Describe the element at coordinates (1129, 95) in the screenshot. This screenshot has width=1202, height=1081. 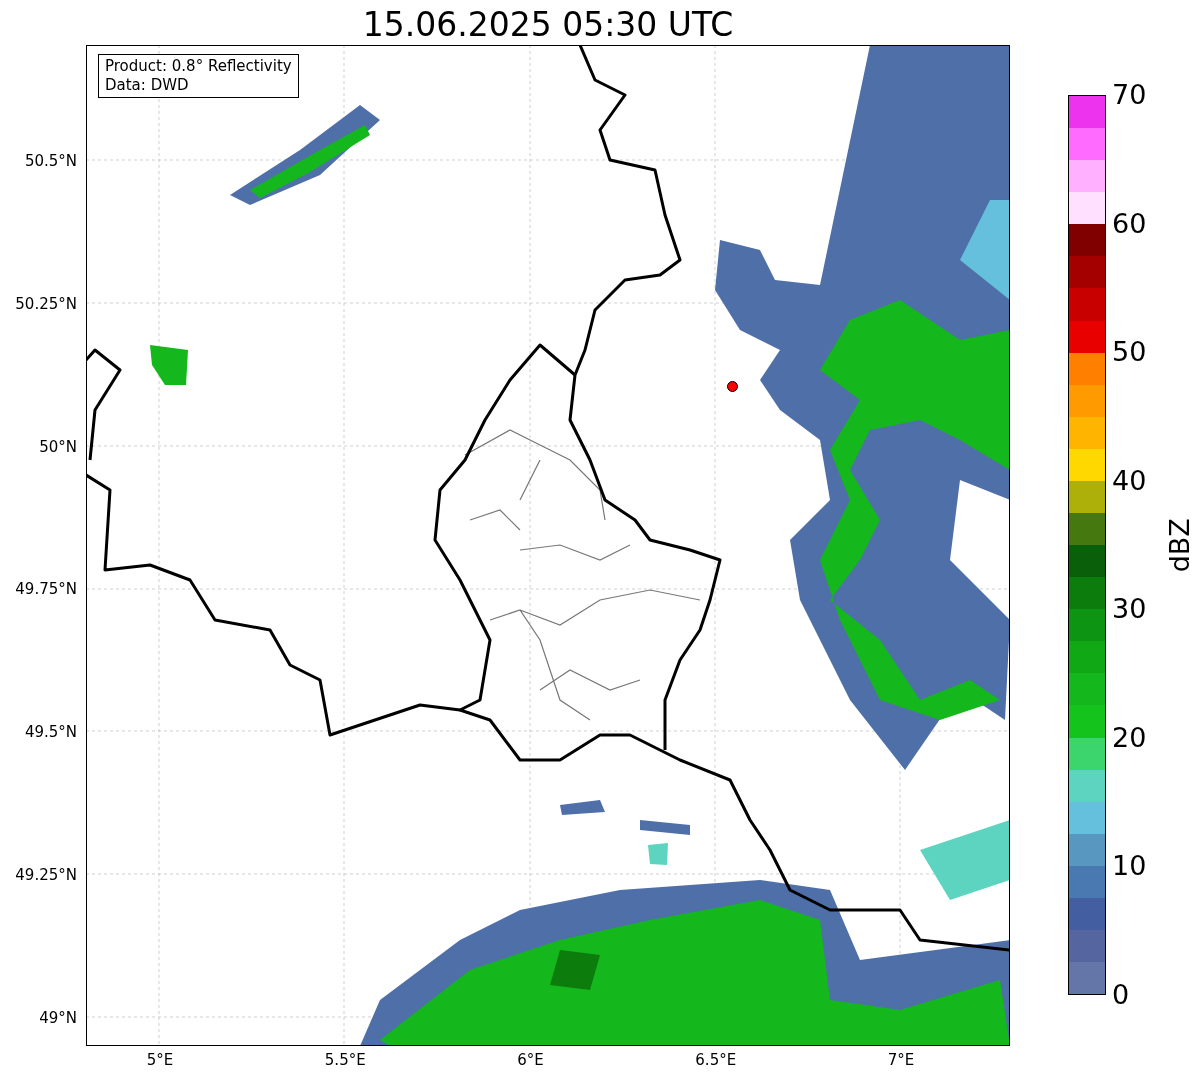
I see `colorbar-tick-label: 70` at that location.